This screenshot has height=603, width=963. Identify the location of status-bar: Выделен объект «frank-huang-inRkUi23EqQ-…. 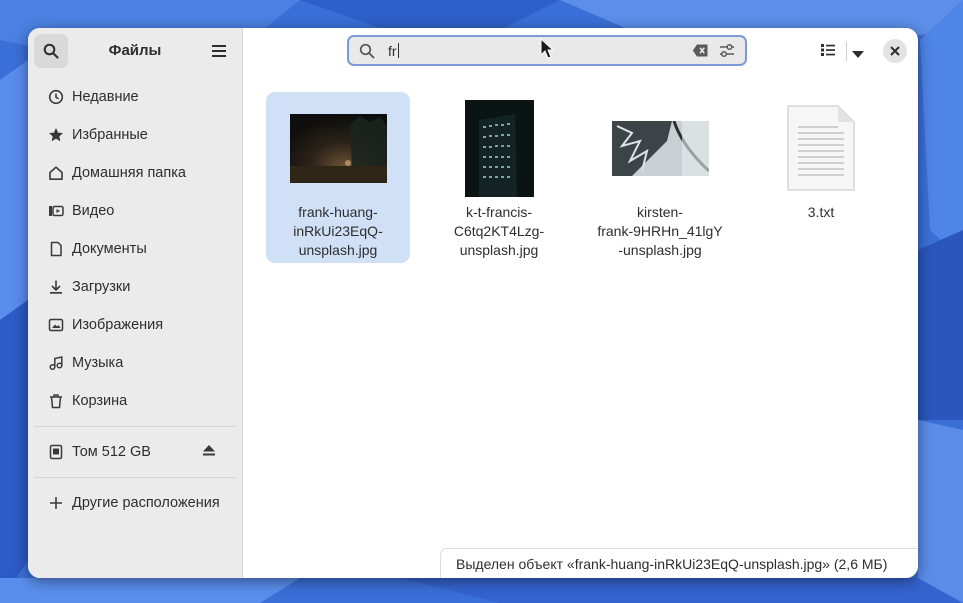
(679, 563).